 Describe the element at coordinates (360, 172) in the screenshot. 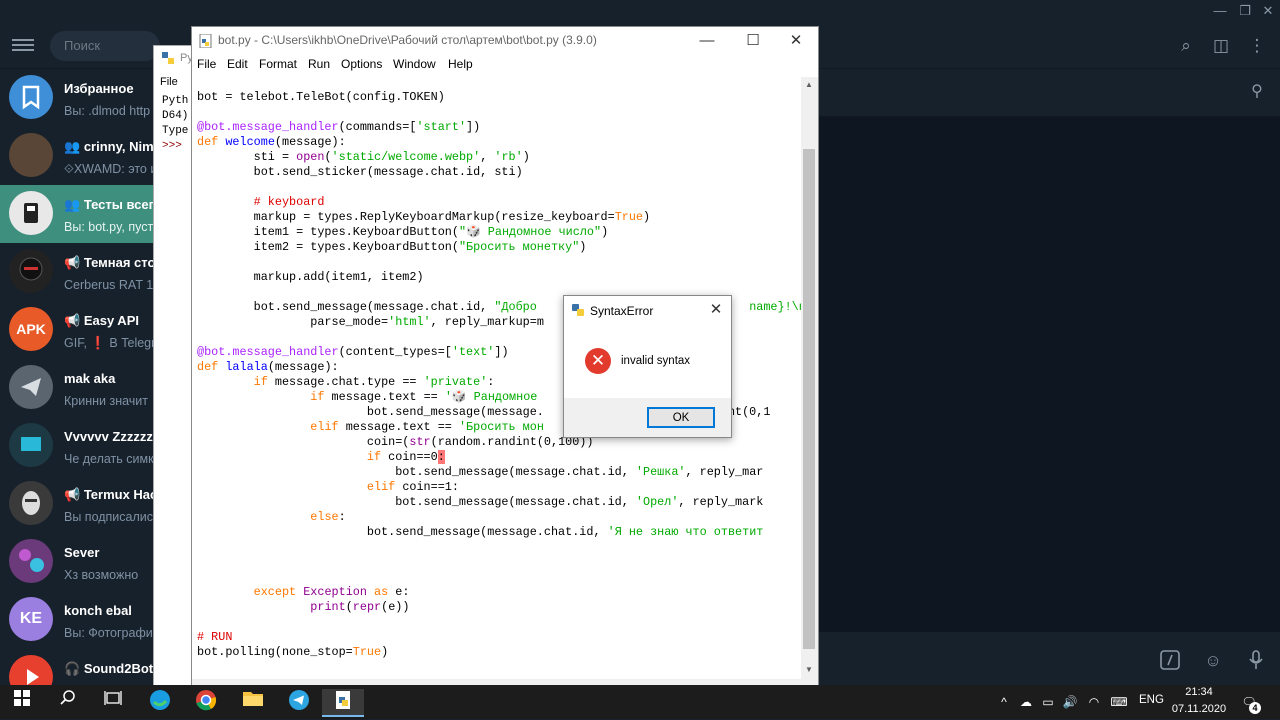

I see `code-line: bot.send_sticker(message.chat.id, sti)` at that location.